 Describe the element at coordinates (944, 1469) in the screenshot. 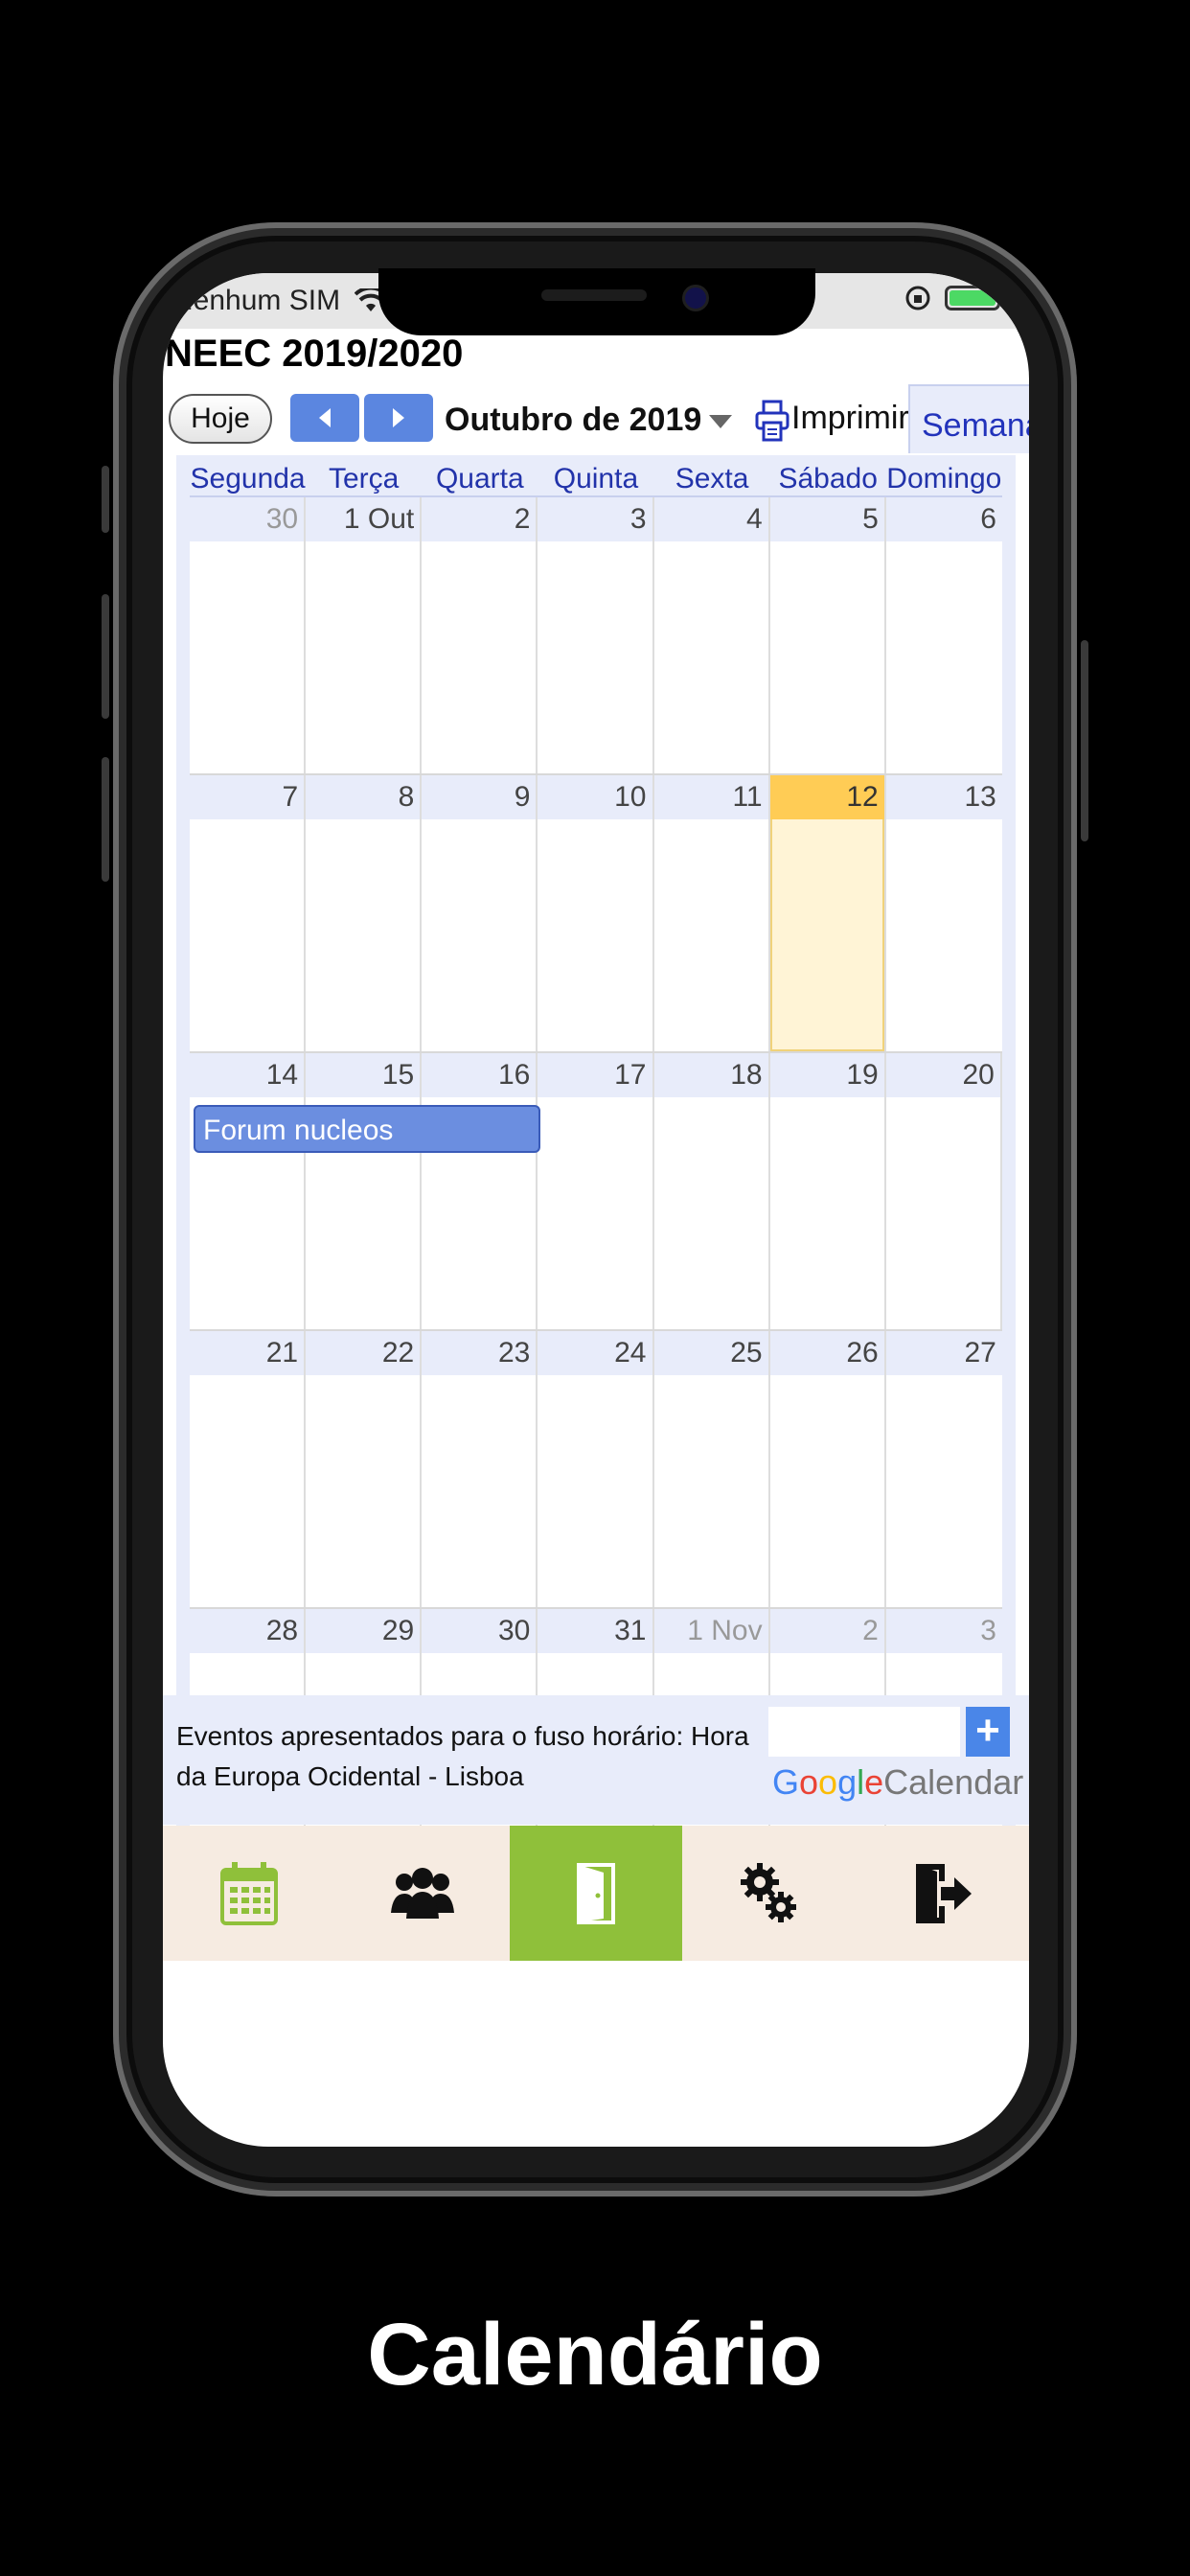

I see `calendar-day: 27` at that location.